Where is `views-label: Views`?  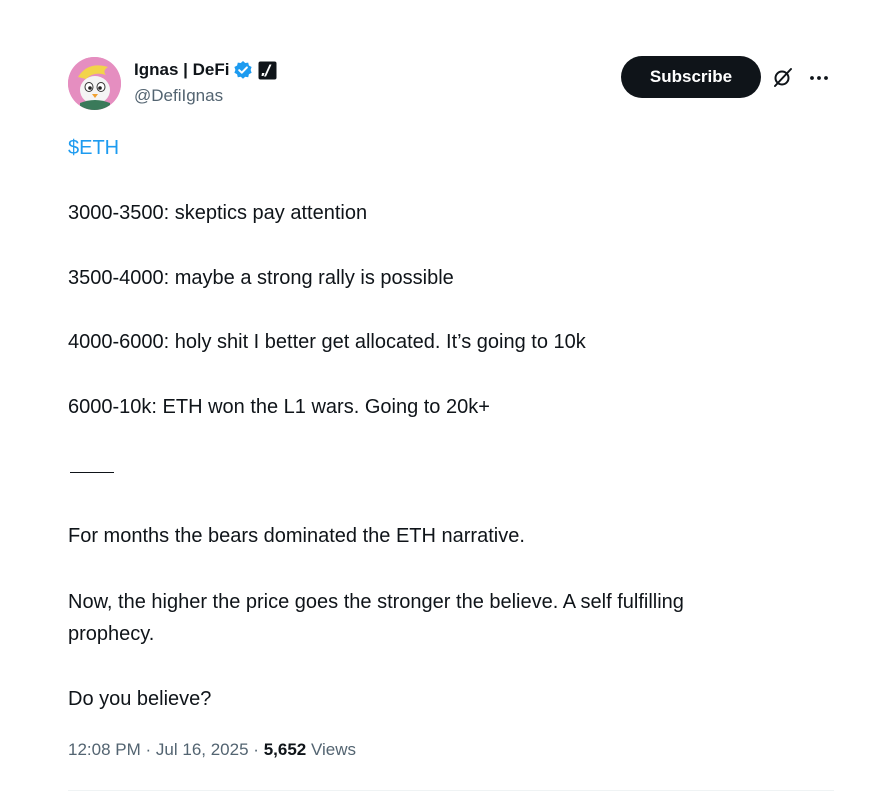
views-label: Views is located at coordinates (333, 749).